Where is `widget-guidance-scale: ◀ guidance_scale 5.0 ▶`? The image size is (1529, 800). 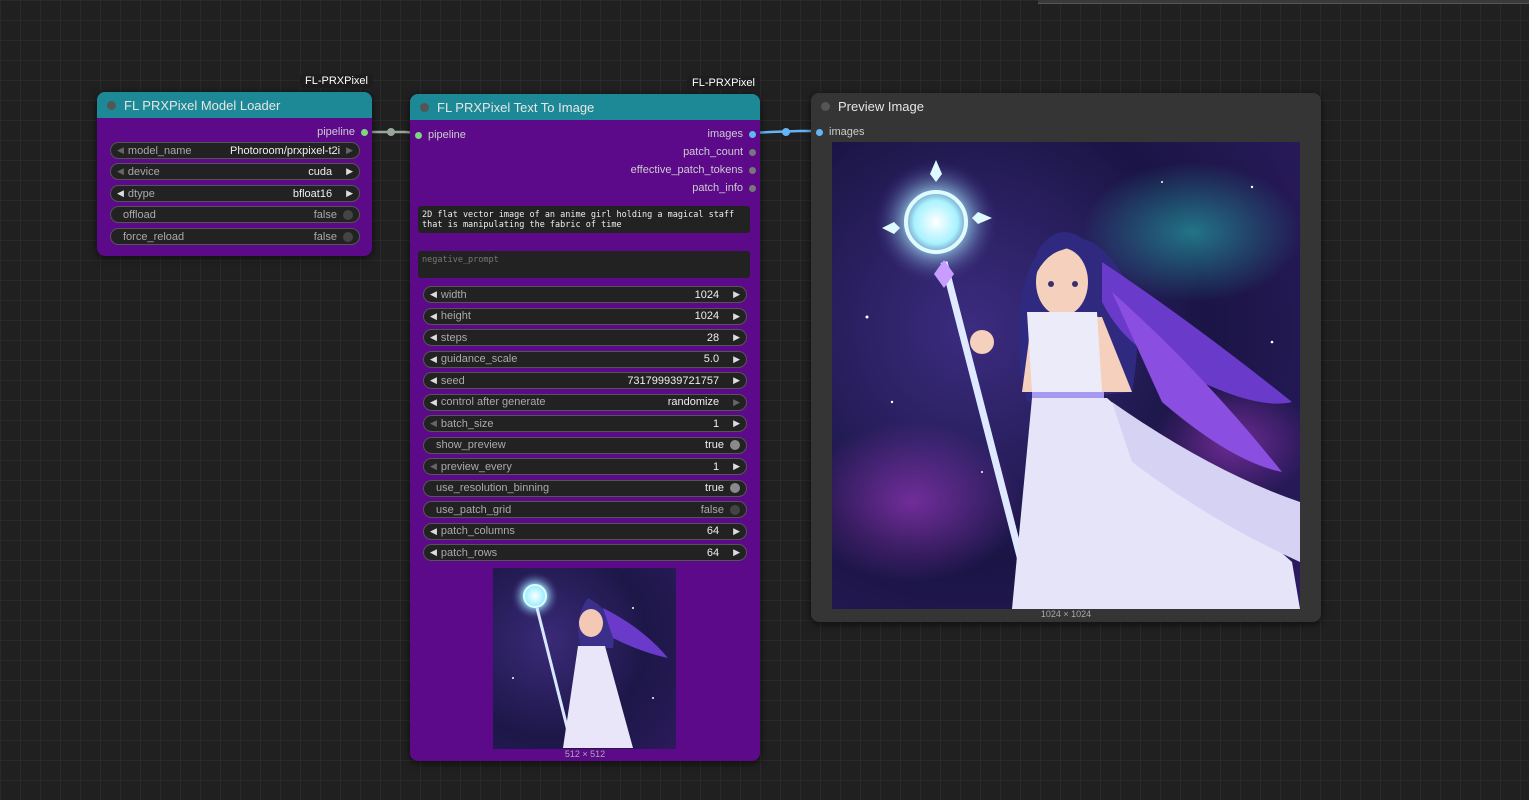
widget-guidance-scale: ◀ guidance_scale 5.0 ▶ is located at coordinates (585, 359).